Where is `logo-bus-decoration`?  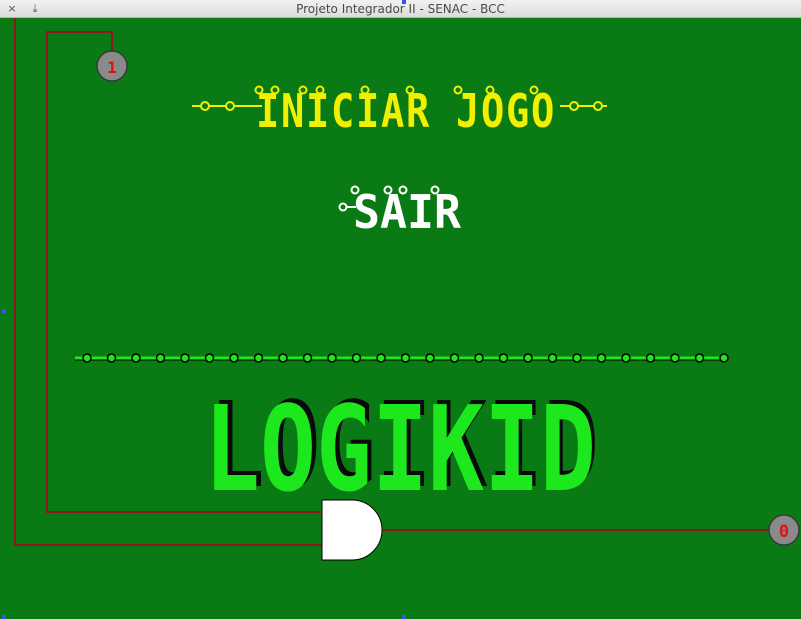 logo-bus-decoration is located at coordinates (402, 358).